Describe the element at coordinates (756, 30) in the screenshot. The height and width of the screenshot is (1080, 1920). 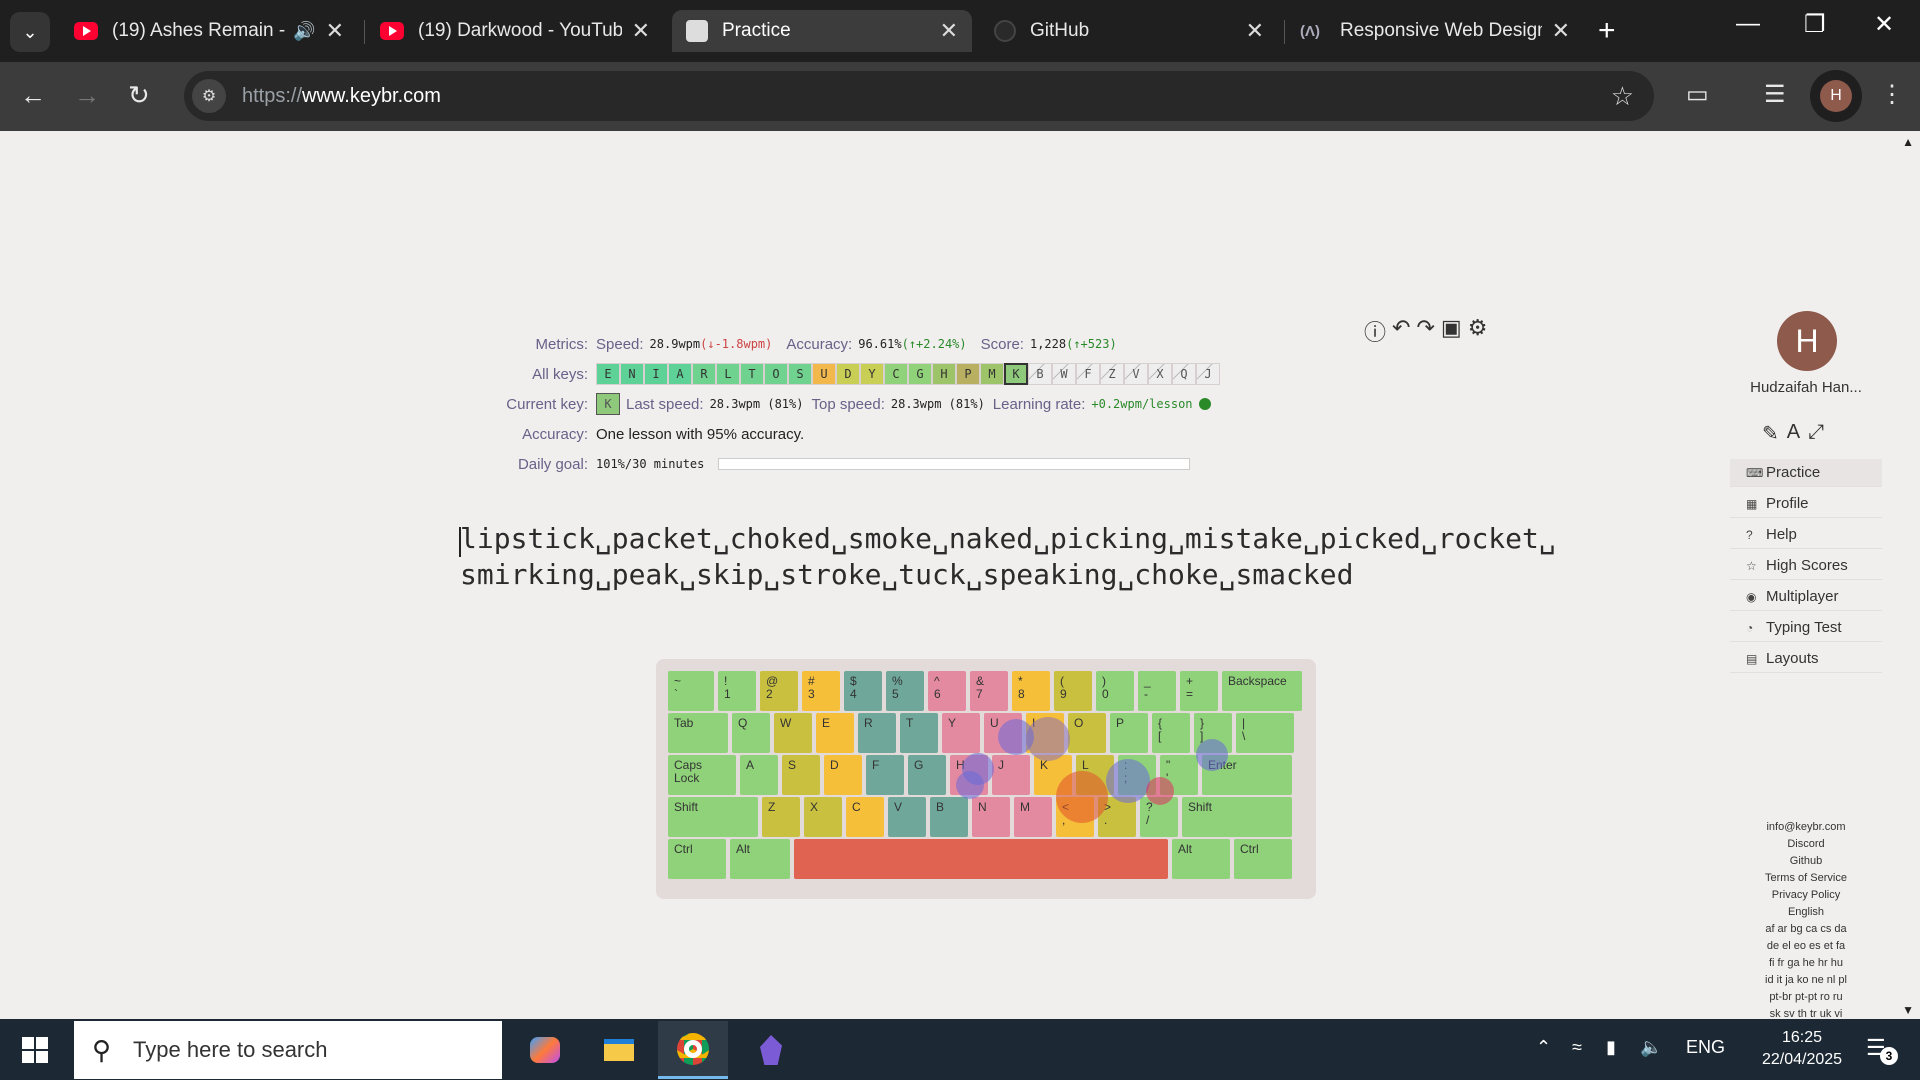
I see `tab-title: Practice` at that location.